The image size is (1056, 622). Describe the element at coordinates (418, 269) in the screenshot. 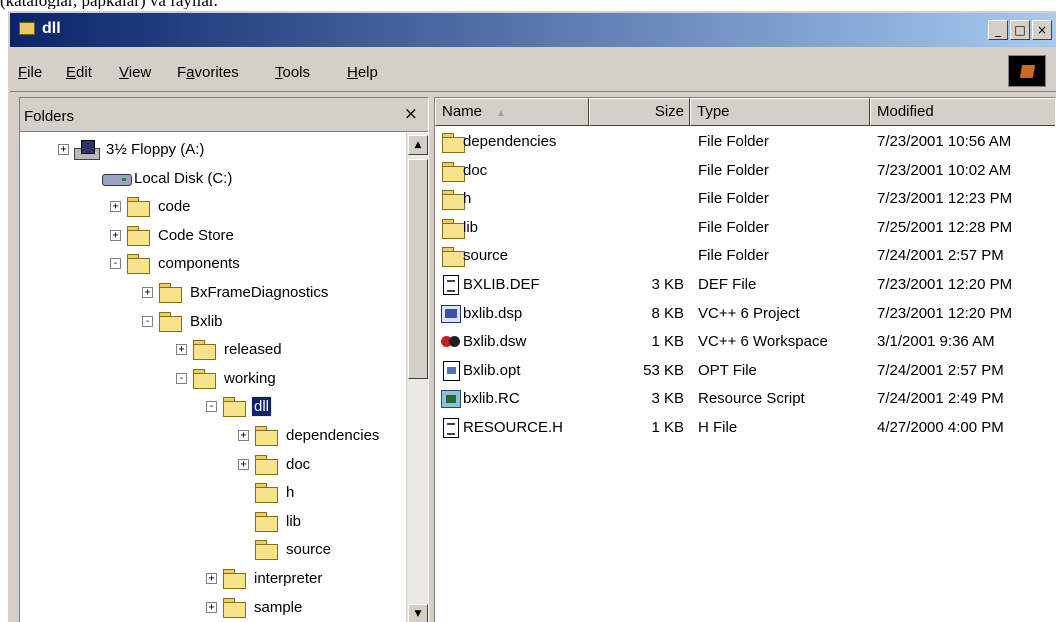

I see `scroll-thumb` at that location.